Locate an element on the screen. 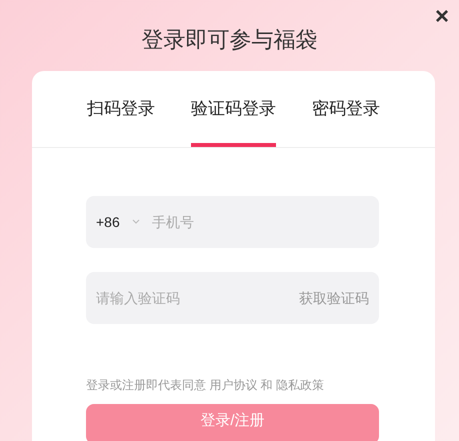 This screenshot has height=441, width=459. page-title: 登录即可参与福袋 is located at coordinates (230, 40).